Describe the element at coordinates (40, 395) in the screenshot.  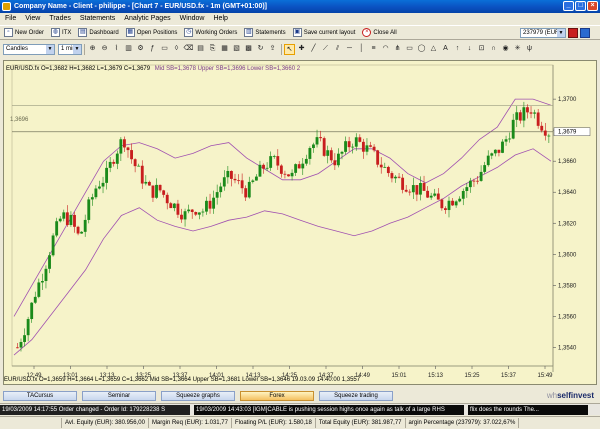
I see `tab-tacursus: TACursus` at that location.